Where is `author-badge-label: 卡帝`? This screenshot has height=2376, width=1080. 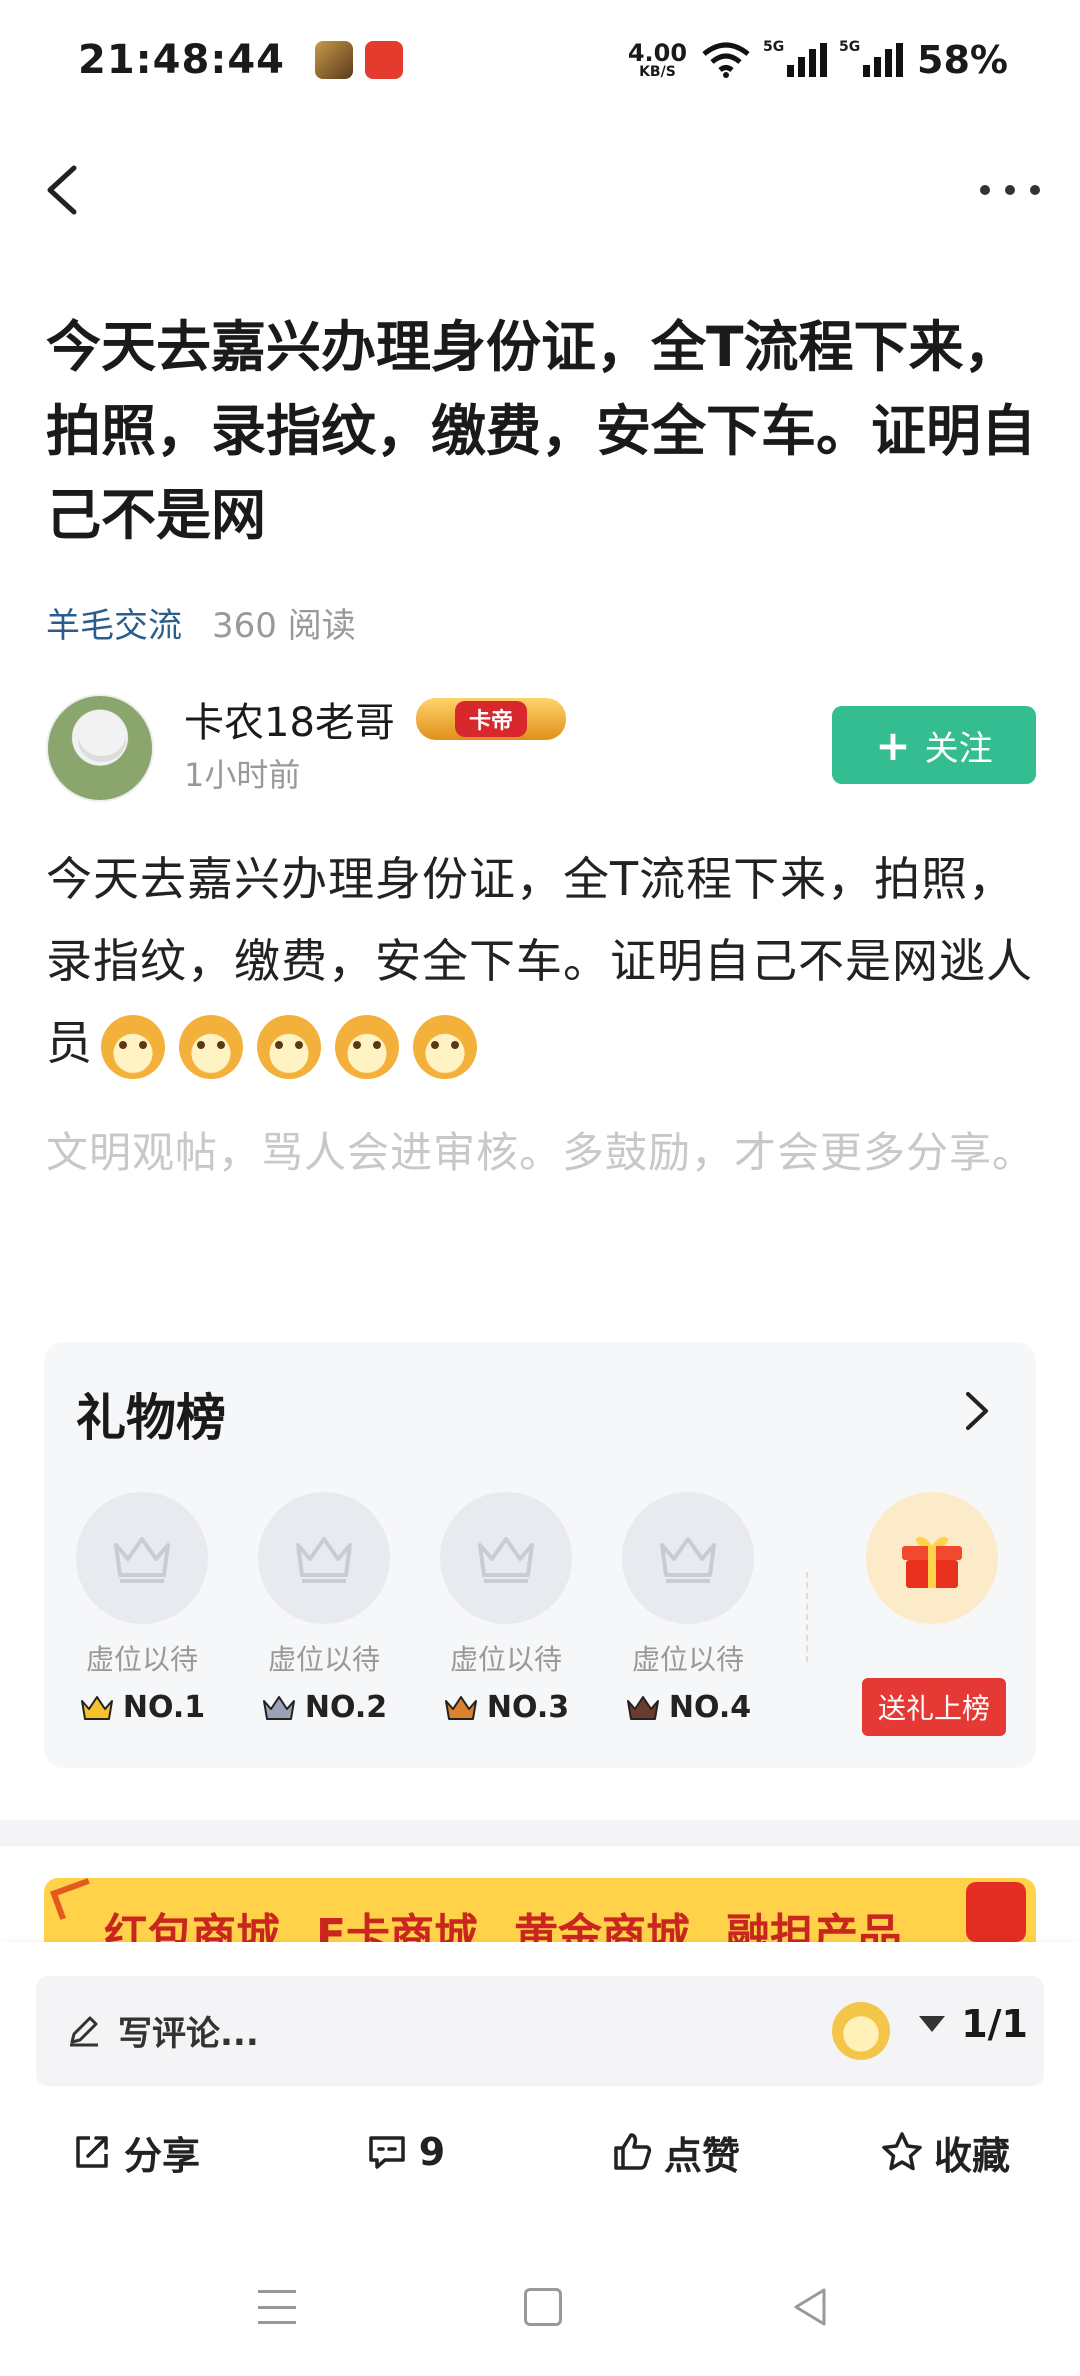
author-badge-label: 卡帝 is located at coordinates (490, 719).